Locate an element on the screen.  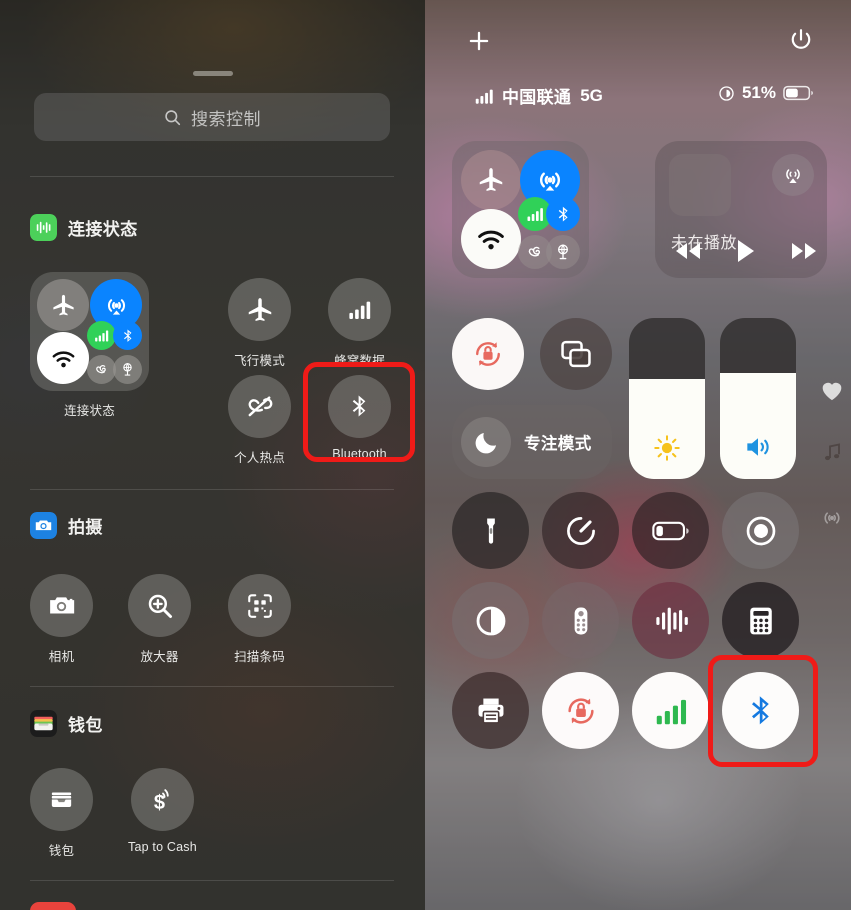
tile-scan-code: 扫描条码 is located at coordinates (259, 619).